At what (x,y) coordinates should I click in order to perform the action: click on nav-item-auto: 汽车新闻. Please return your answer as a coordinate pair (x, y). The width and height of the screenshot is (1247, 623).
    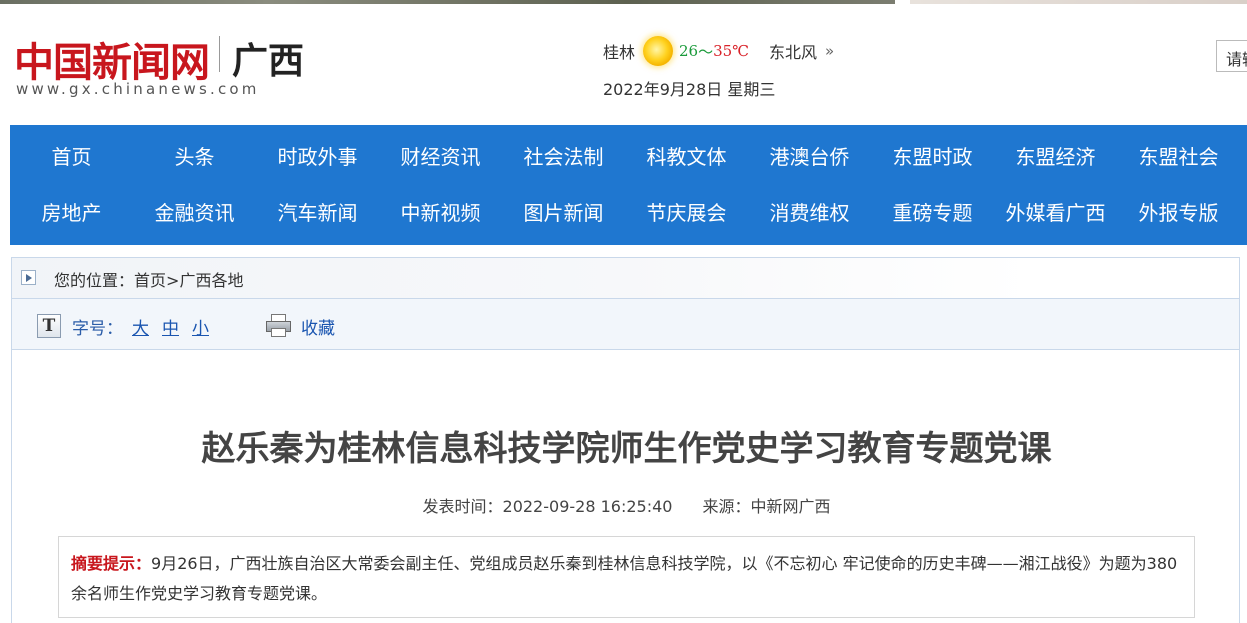
    Looking at the image, I should click on (317, 213).